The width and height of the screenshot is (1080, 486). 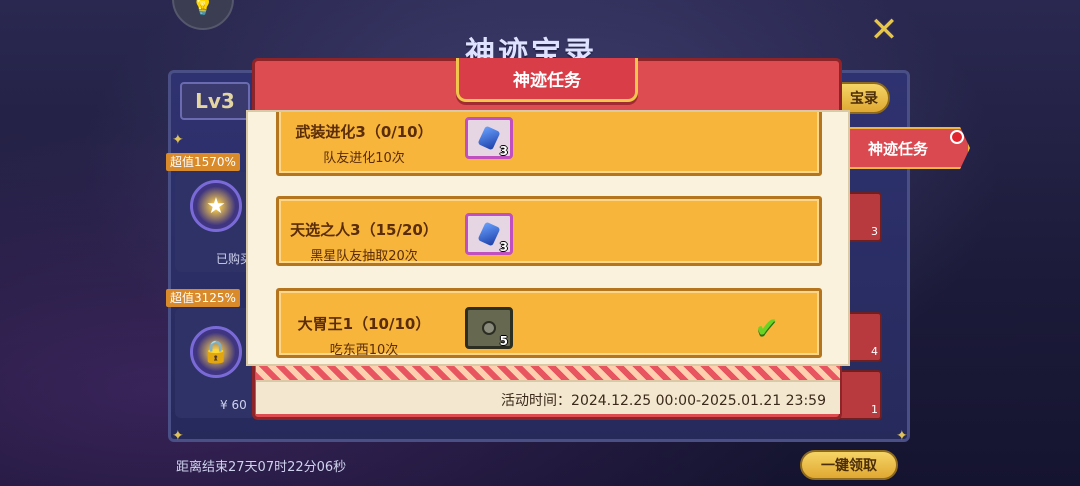 What do you see at coordinates (884, 30) in the screenshot?
I see `close-icon: ✕` at bounding box center [884, 30].